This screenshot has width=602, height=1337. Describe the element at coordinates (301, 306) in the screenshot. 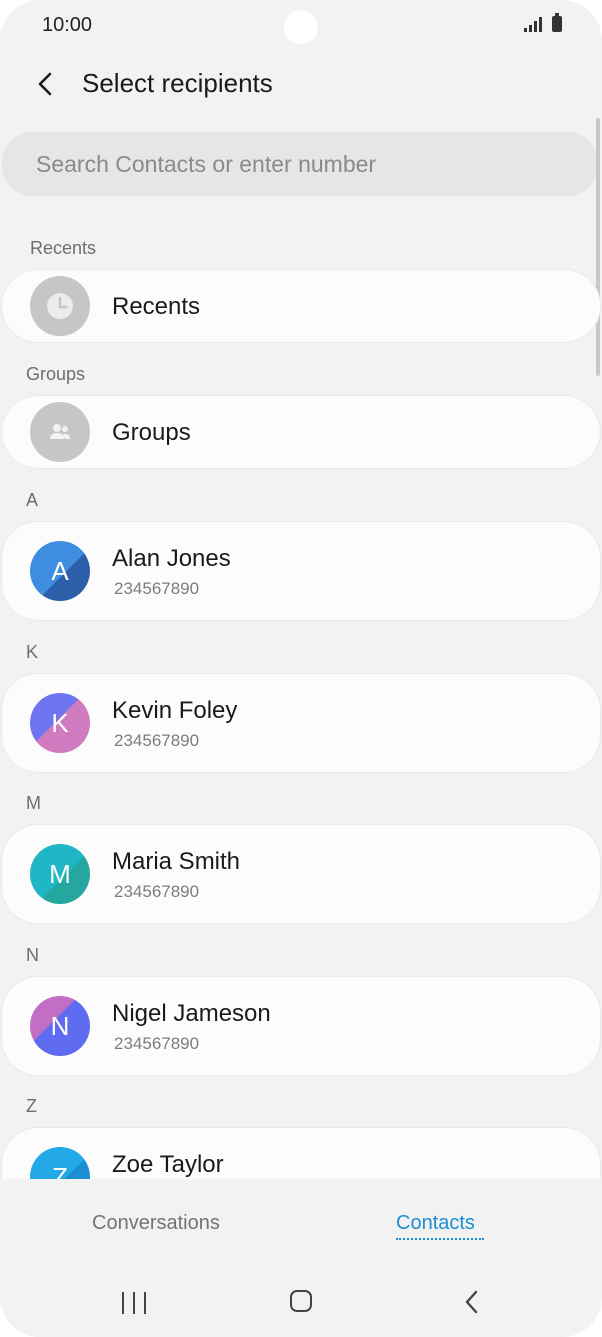

I see `recents-item: Recents` at that location.